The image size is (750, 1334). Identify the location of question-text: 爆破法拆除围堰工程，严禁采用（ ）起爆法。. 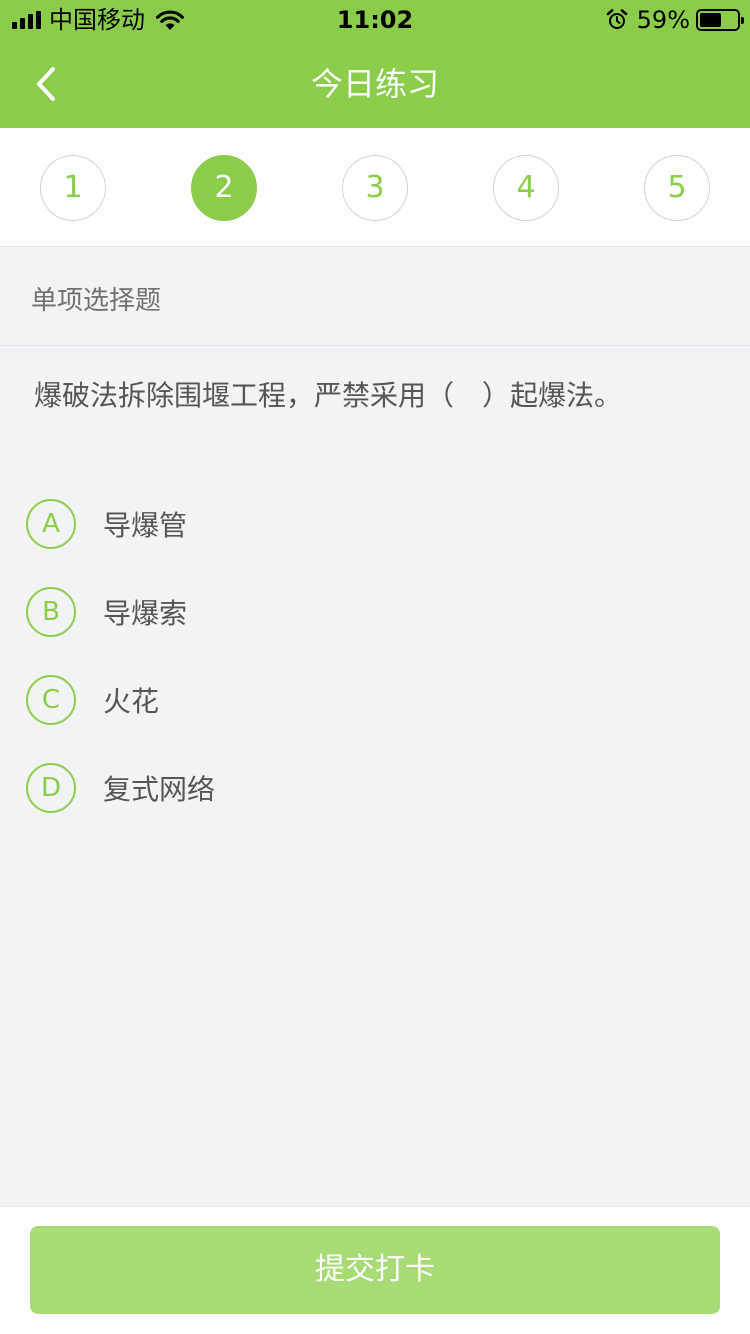
(328, 395).